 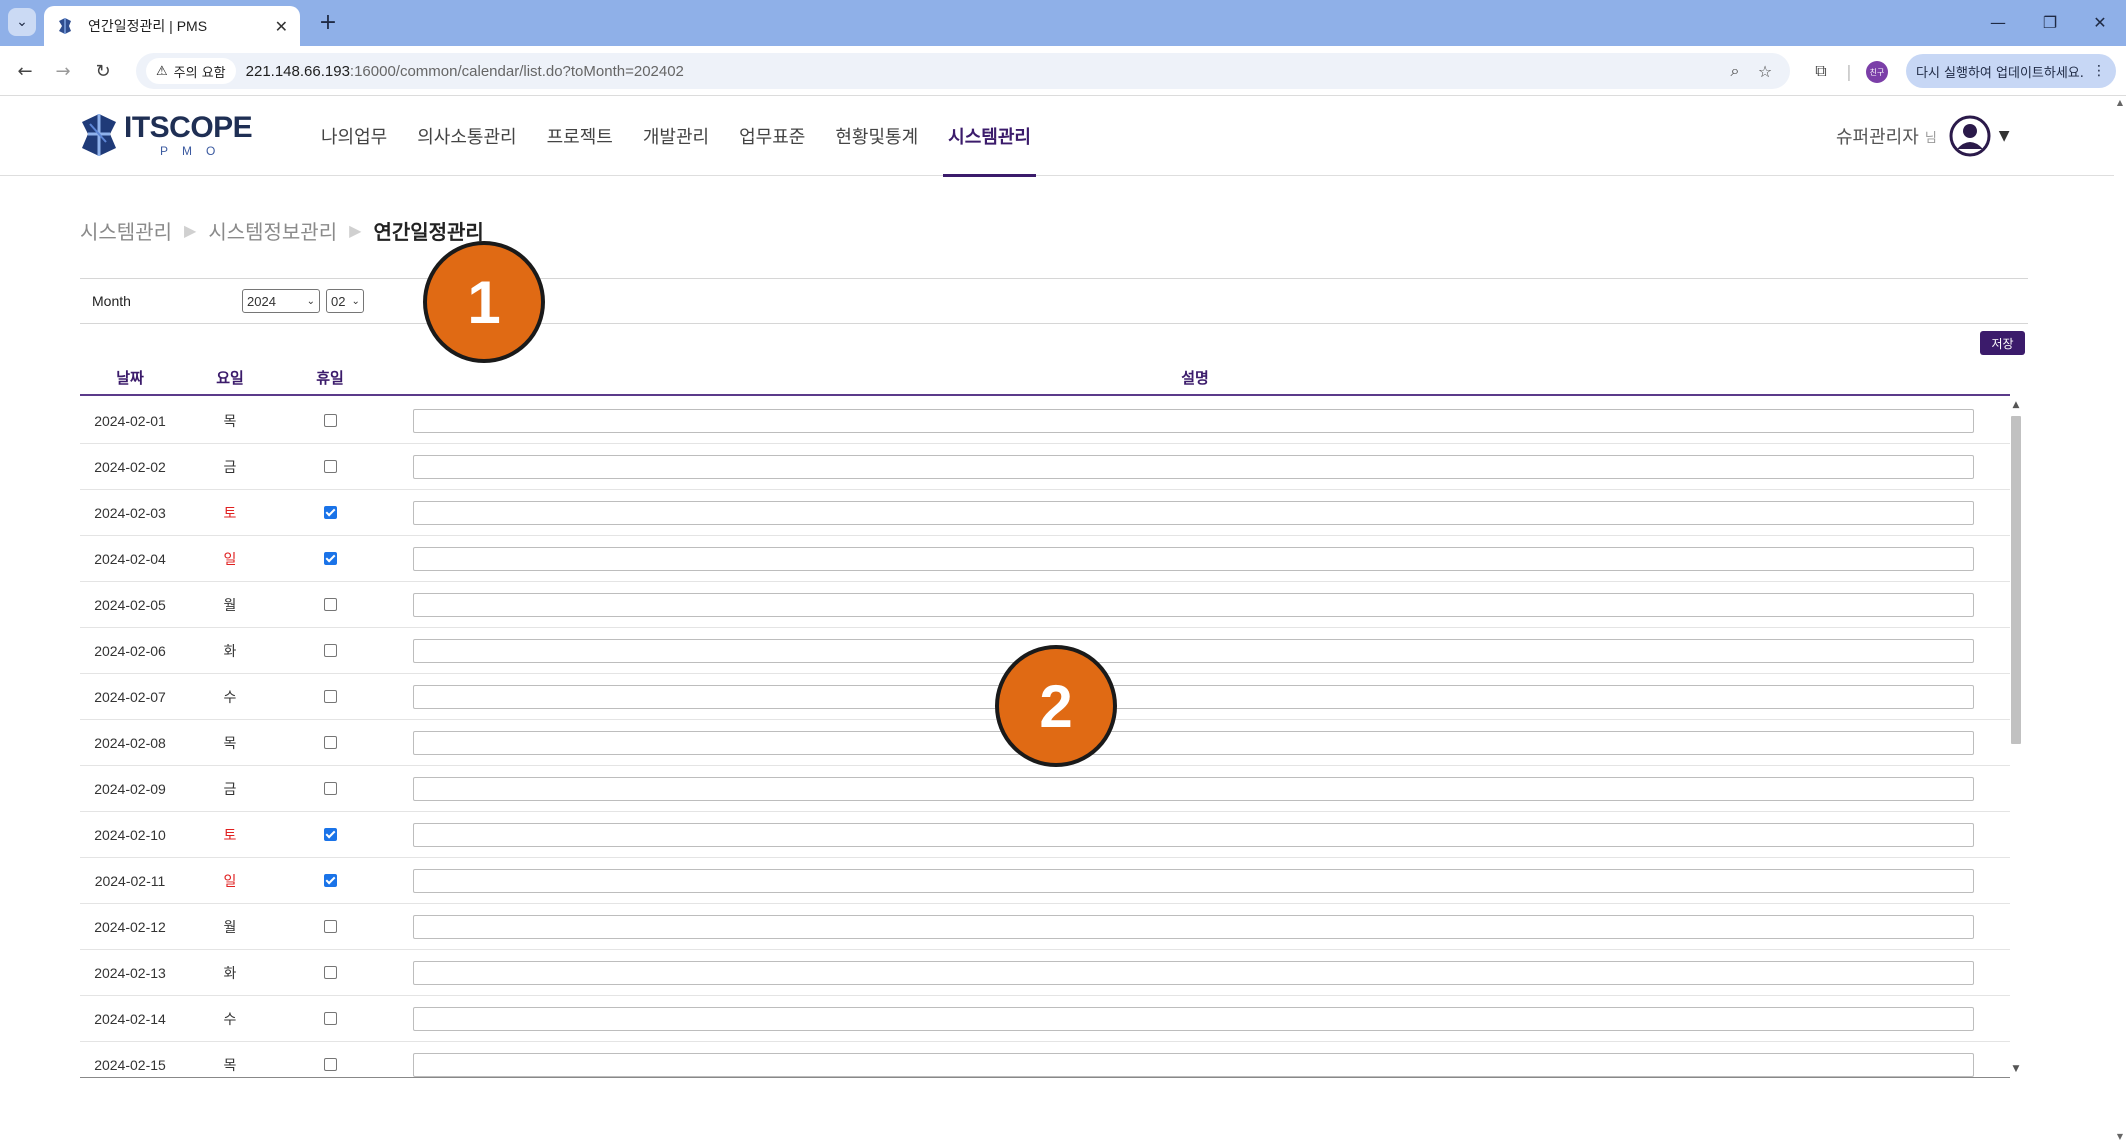 What do you see at coordinates (1923, 136) in the screenshot?
I see `user-menu: 슈퍼관리자 님 ▼` at bounding box center [1923, 136].